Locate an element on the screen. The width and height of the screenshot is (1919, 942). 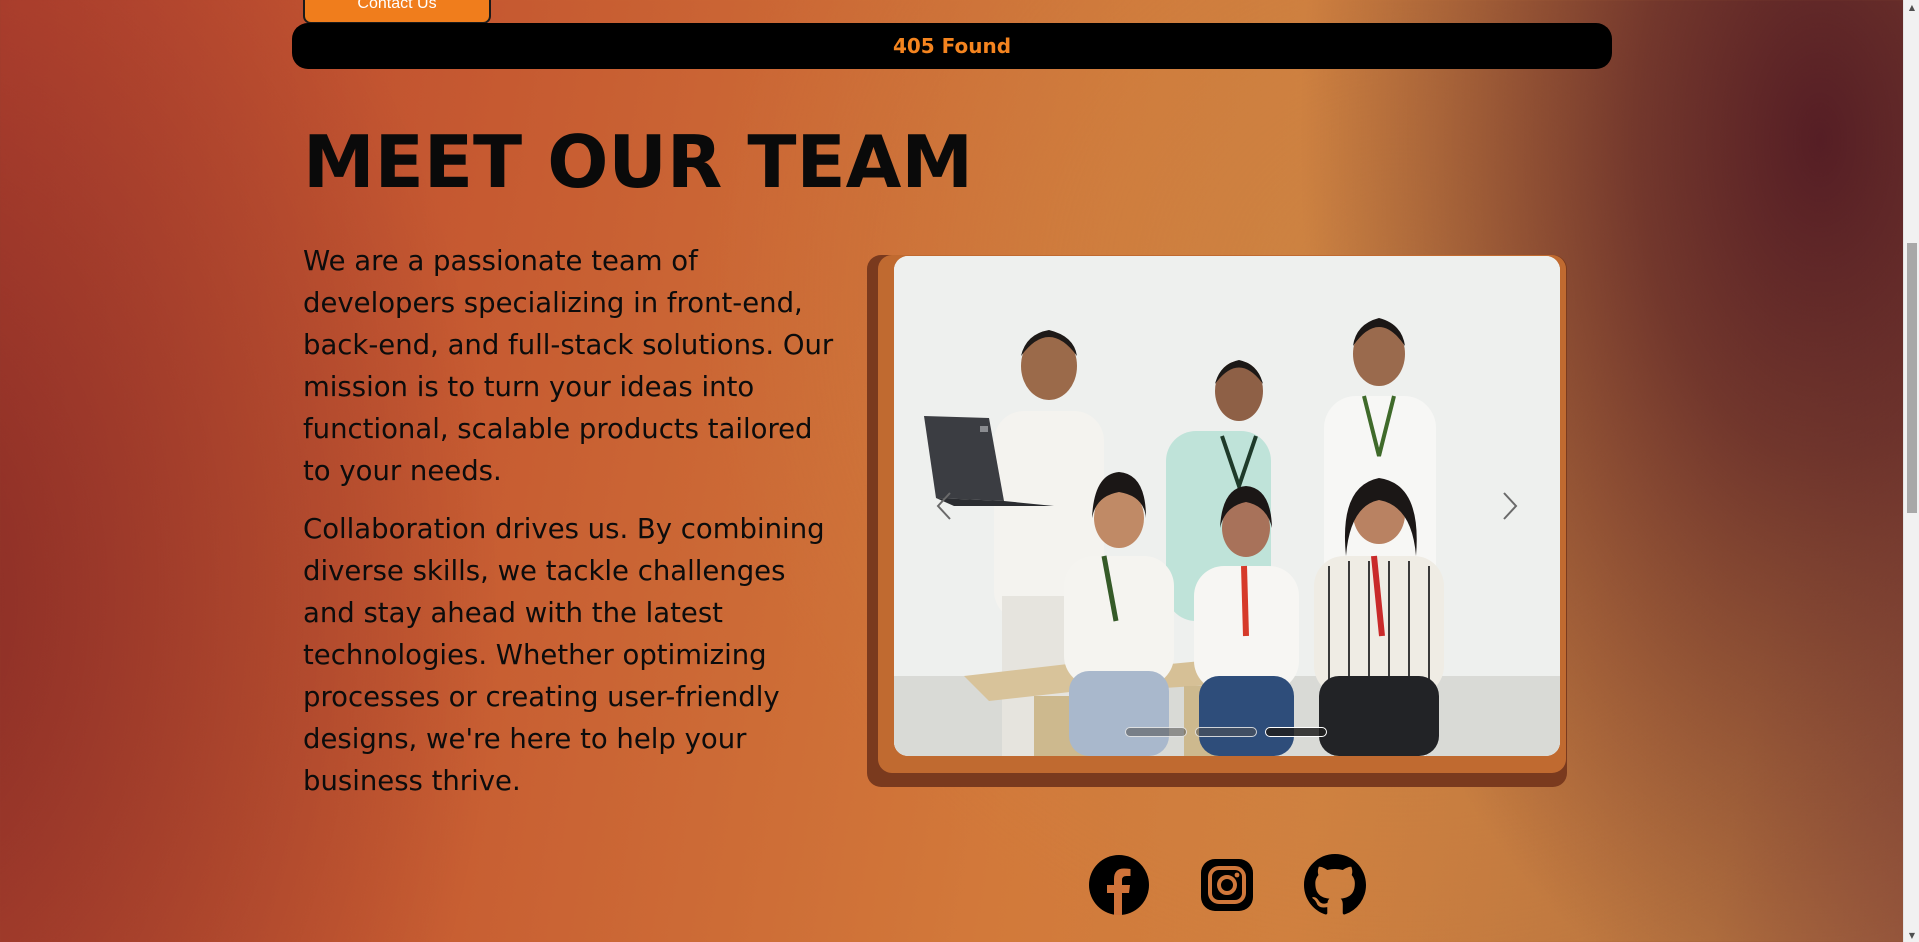
scroll-down-icon: ▼ is located at coordinates (1911, 935).